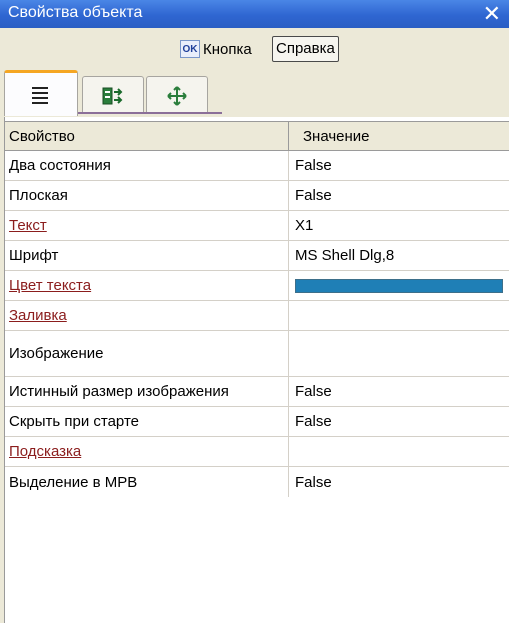 Image resolution: width=509 pixels, height=623 pixels. Describe the element at coordinates (75, 12) in the screenshot. I see `window-title: Свойства объекта` at that location.